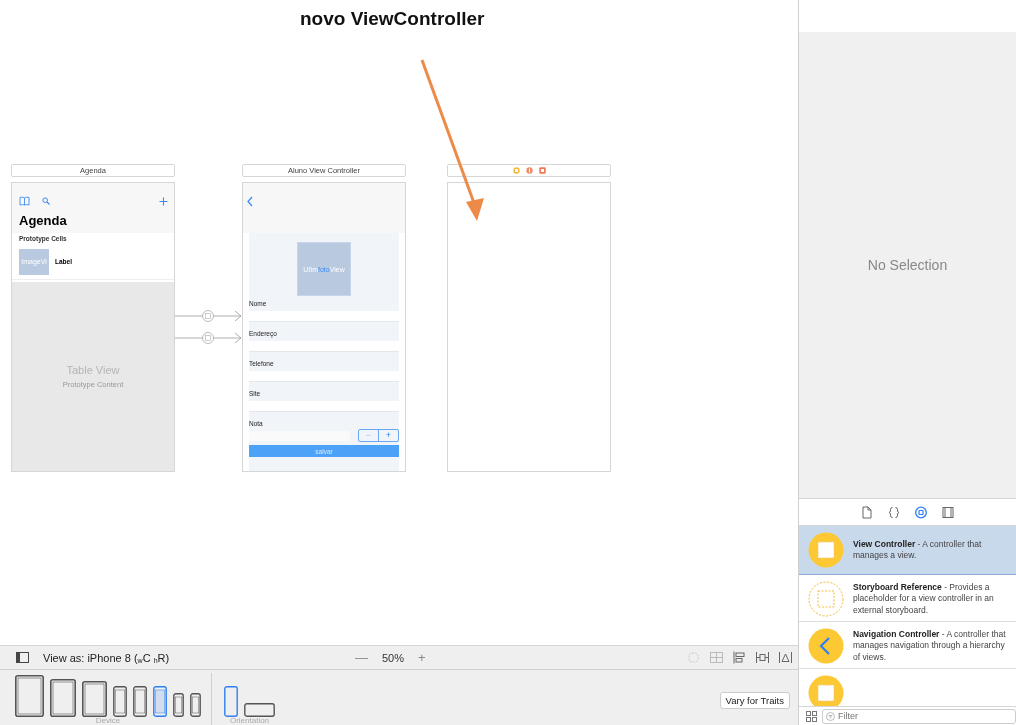 Image resolution: width=1016 pixels, height=725 pixels. I want to click on vary-for-traits-button: Vary for Traits, so click(754, 700).